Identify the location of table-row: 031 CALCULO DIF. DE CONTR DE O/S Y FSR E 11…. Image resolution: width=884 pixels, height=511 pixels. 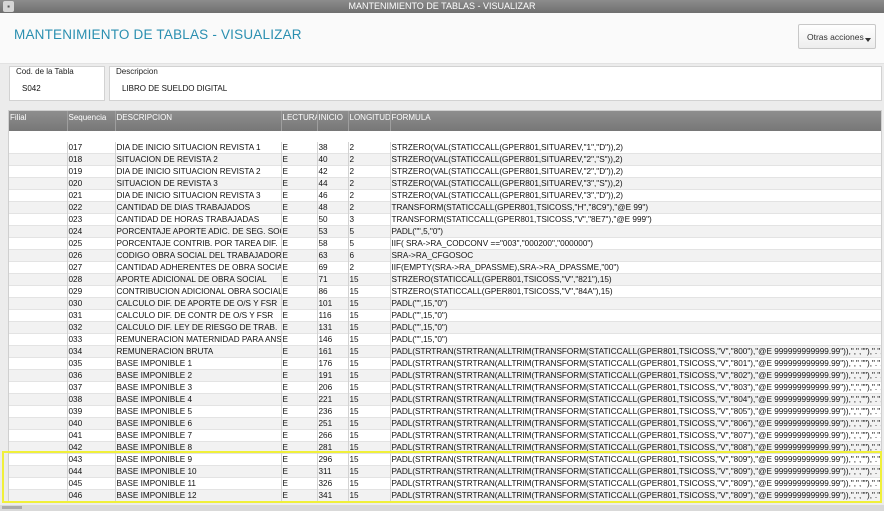
(445, 315).